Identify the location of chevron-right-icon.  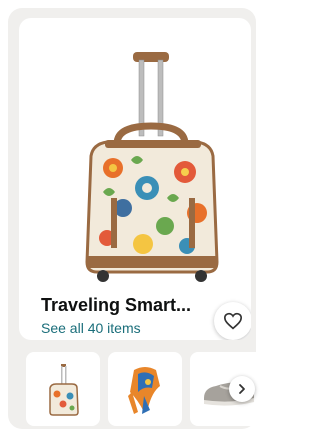
(242, 389).